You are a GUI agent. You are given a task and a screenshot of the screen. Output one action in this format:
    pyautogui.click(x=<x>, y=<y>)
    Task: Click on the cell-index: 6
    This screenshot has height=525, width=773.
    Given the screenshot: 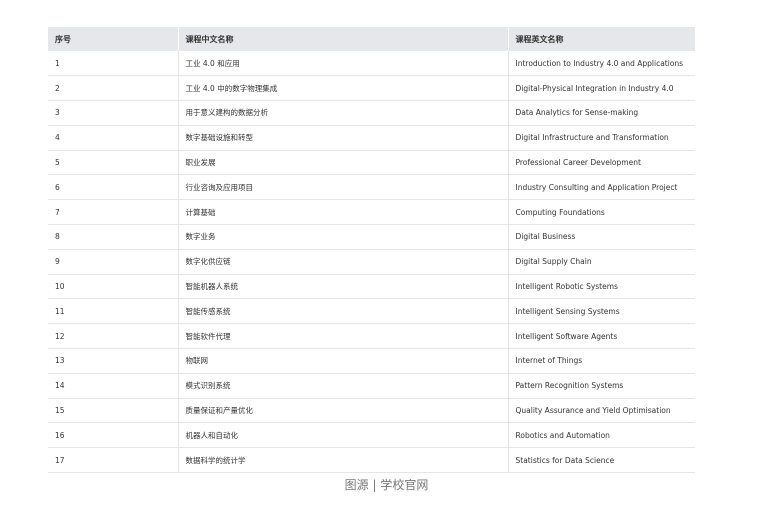 What is the action you would take?
    pyautogui.click(x=113, y=187)
    